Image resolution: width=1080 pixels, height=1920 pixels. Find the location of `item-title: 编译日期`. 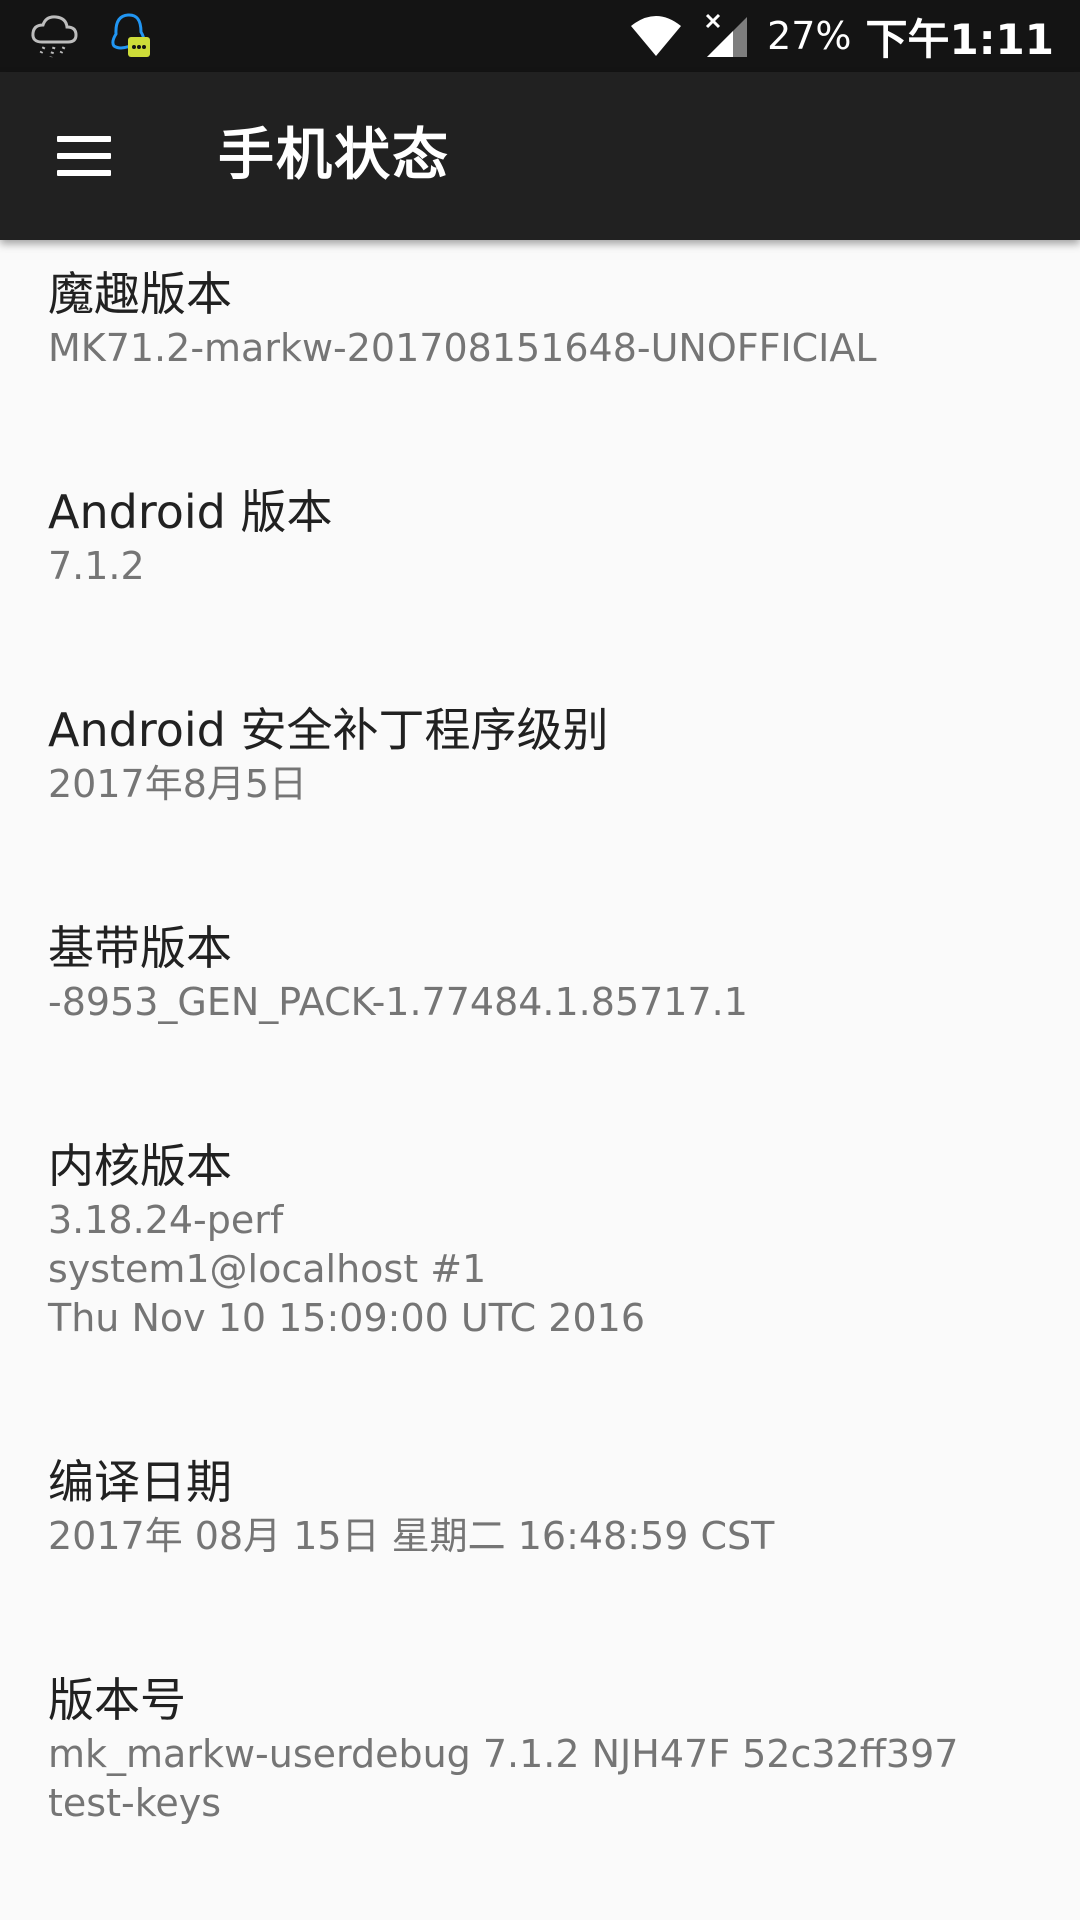

item-title: 编译日期 is located at coordinates (140, 1482).